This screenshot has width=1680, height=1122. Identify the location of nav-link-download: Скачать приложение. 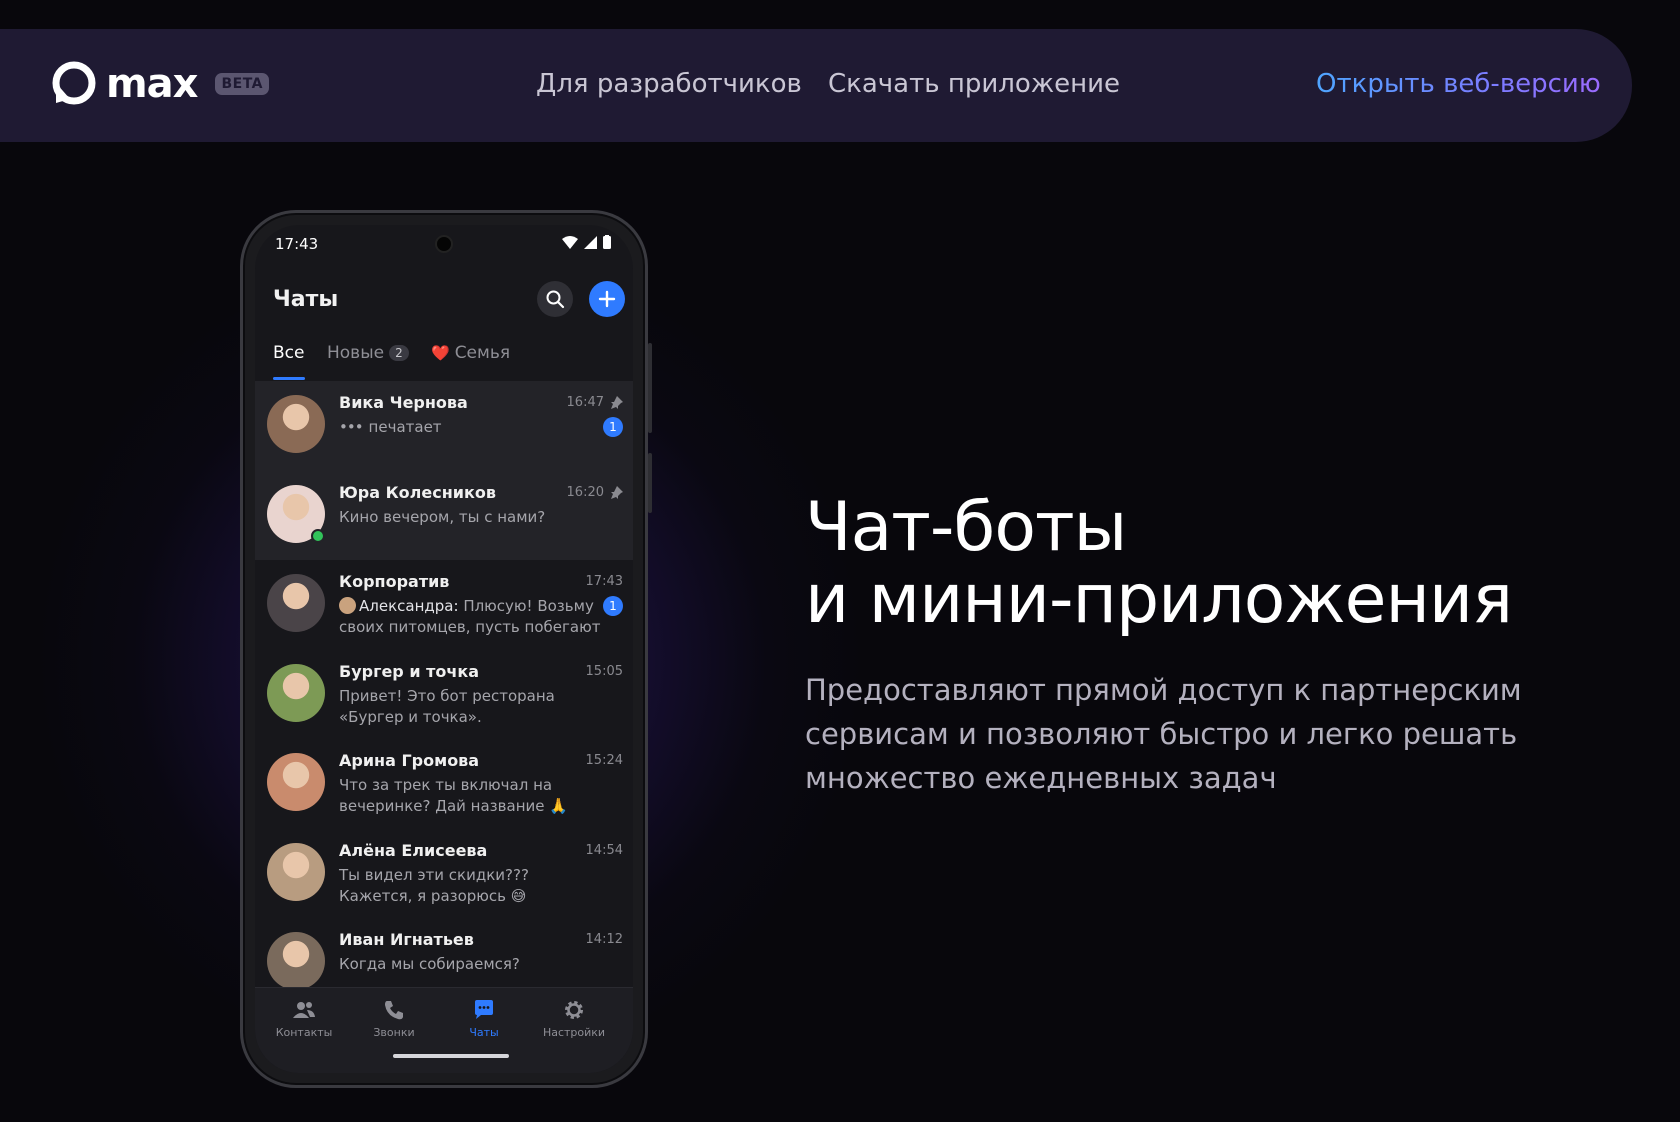
(974, 84).